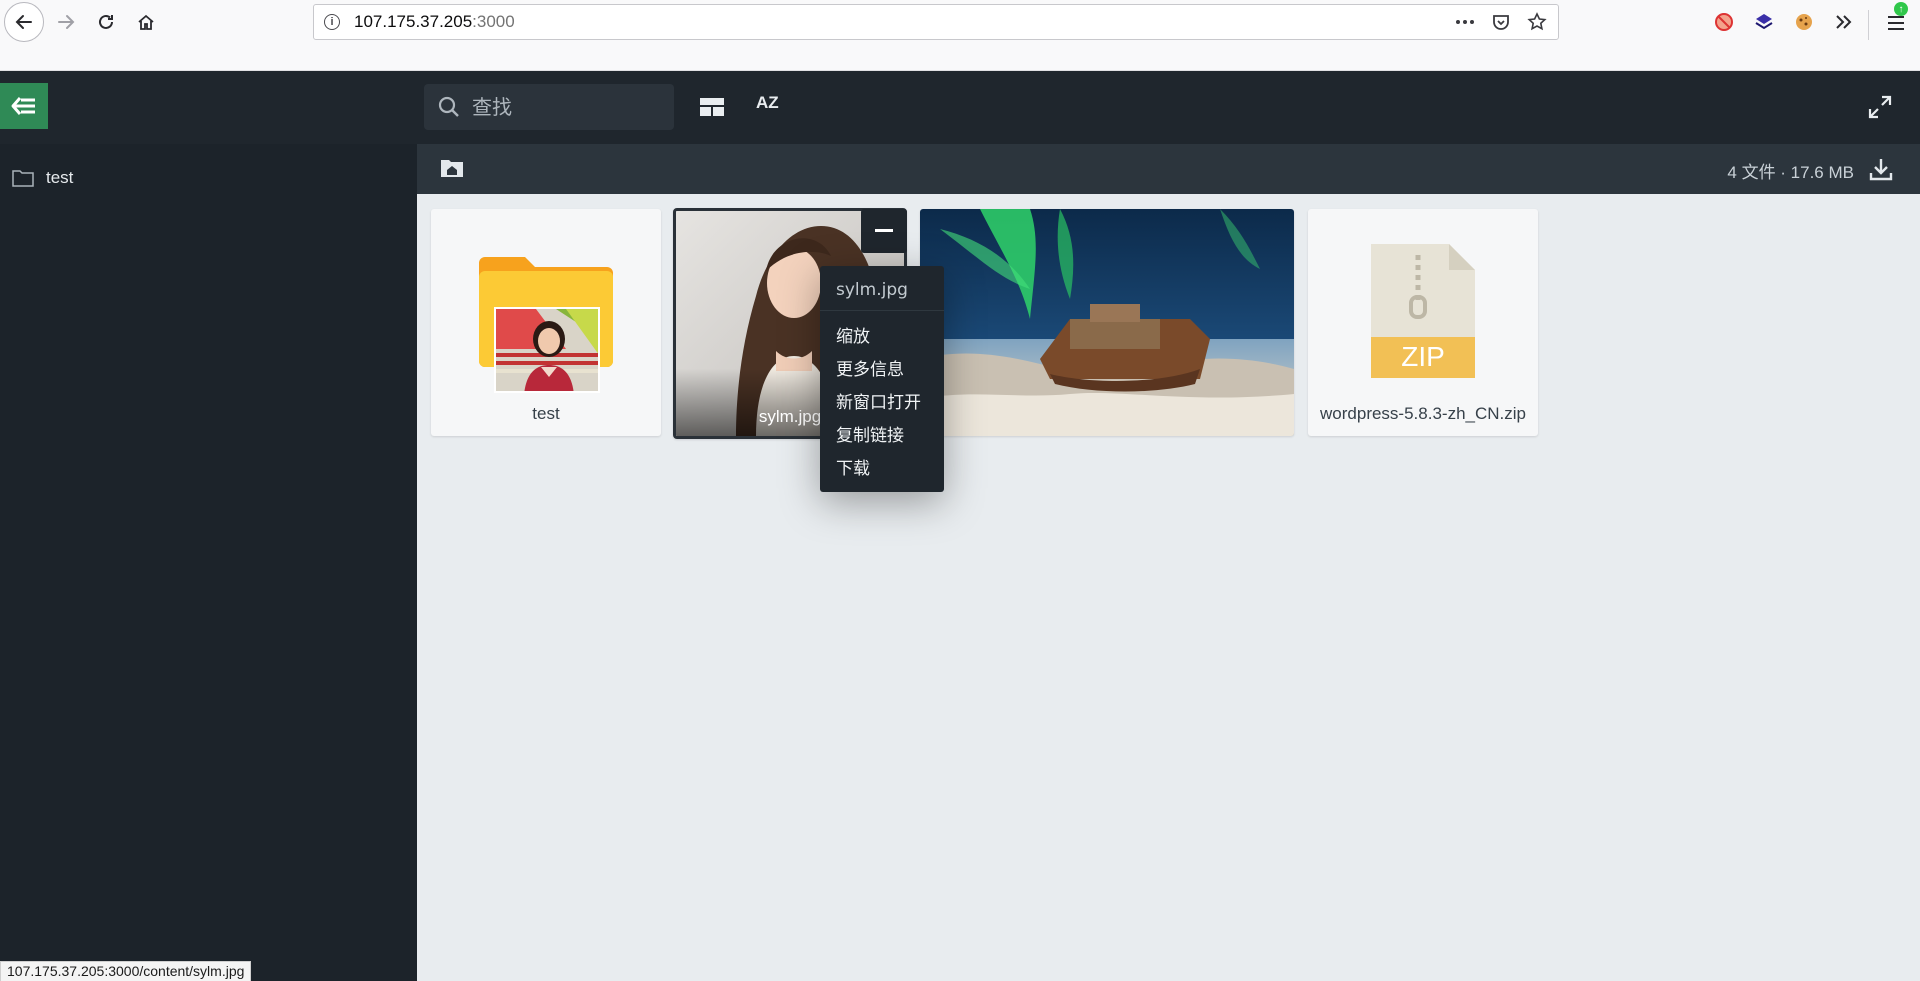 The width and height of the screenshot is (1920, 981). I want to click on url-port: :3000, so click(493, 21).